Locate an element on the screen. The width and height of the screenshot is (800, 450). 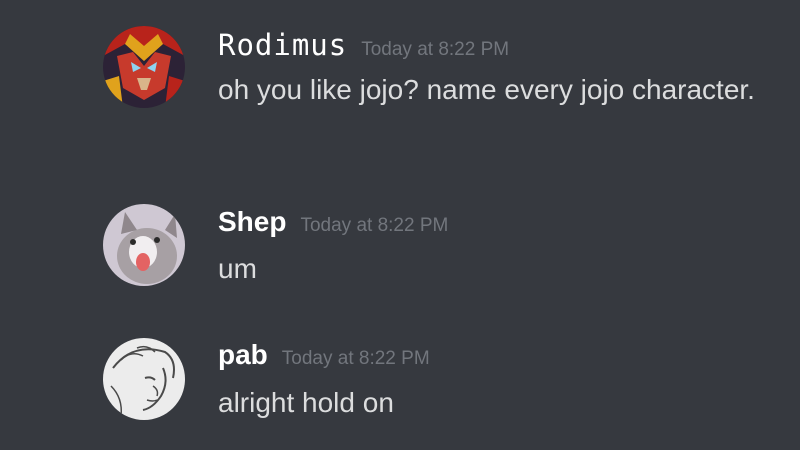
username: Shep is located at coordinates (252, 221).